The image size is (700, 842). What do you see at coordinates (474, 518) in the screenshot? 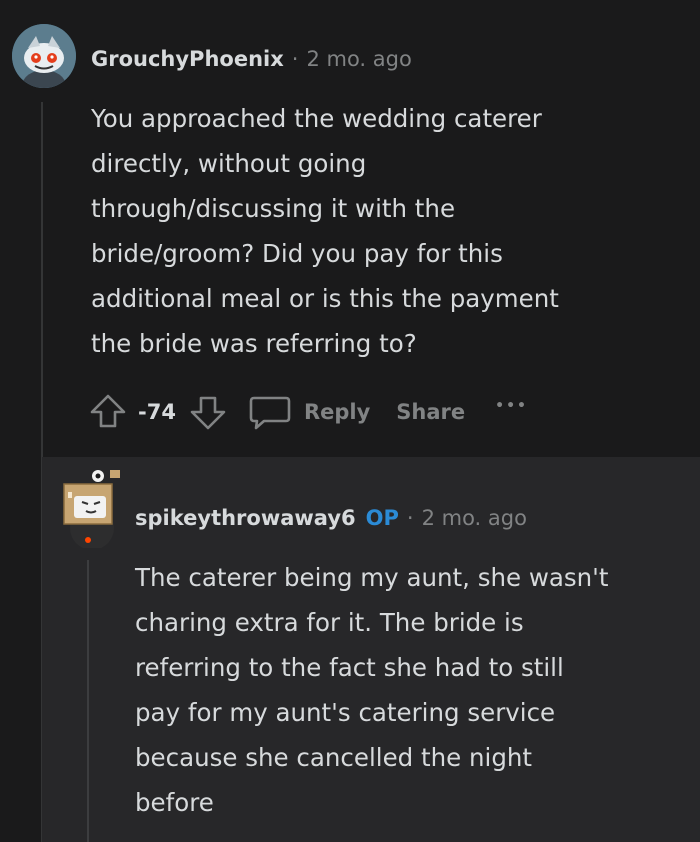
I see `reply-timestamp: 2 mo. ago` at bounding box center [474, 518].